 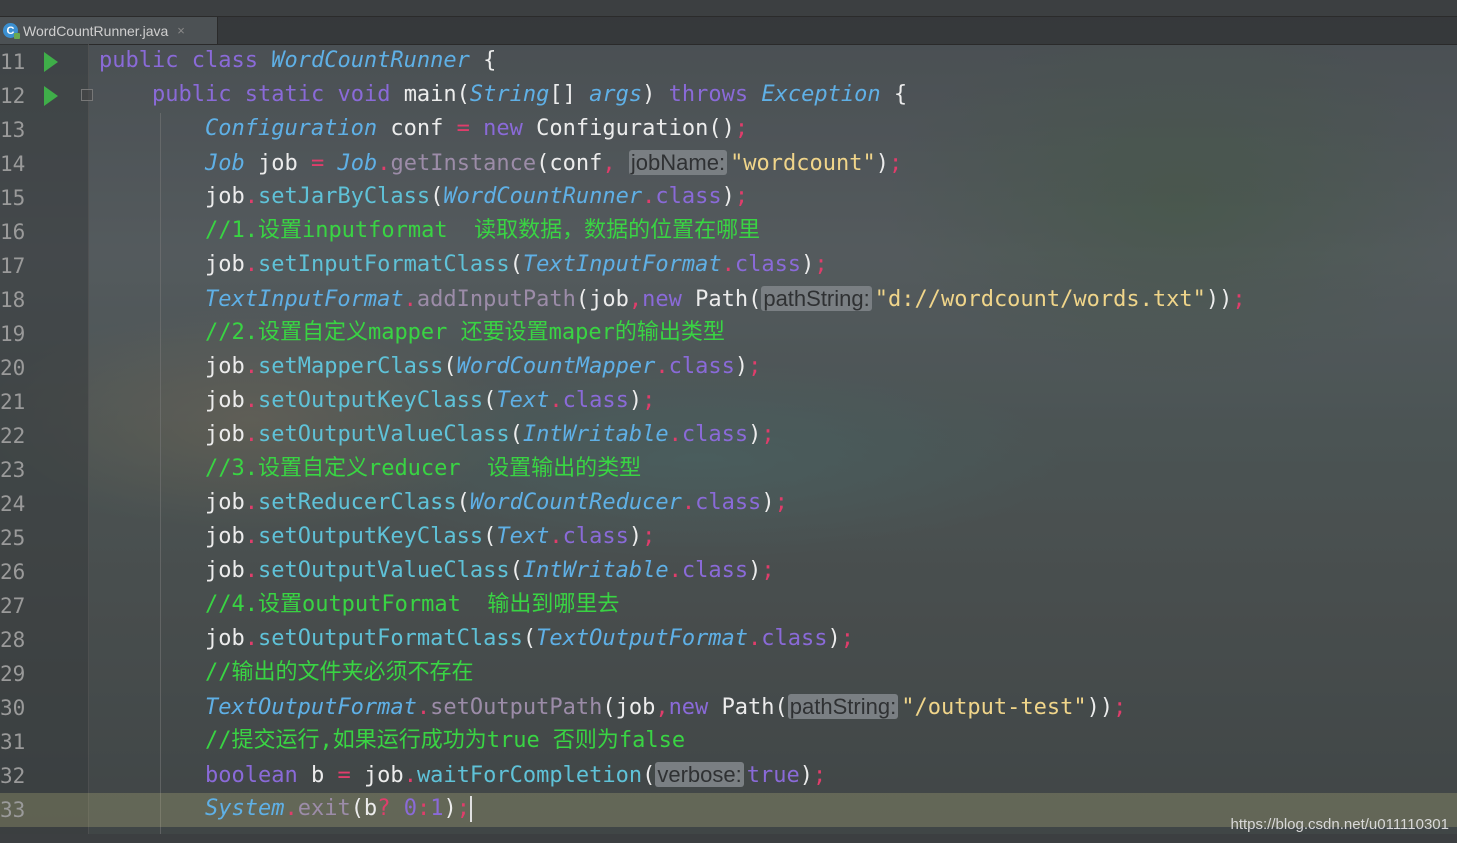 What do you see at coordinates (13, 402) in the screenshot?
I see `line-number: 21` at bounding box center [13, 402].